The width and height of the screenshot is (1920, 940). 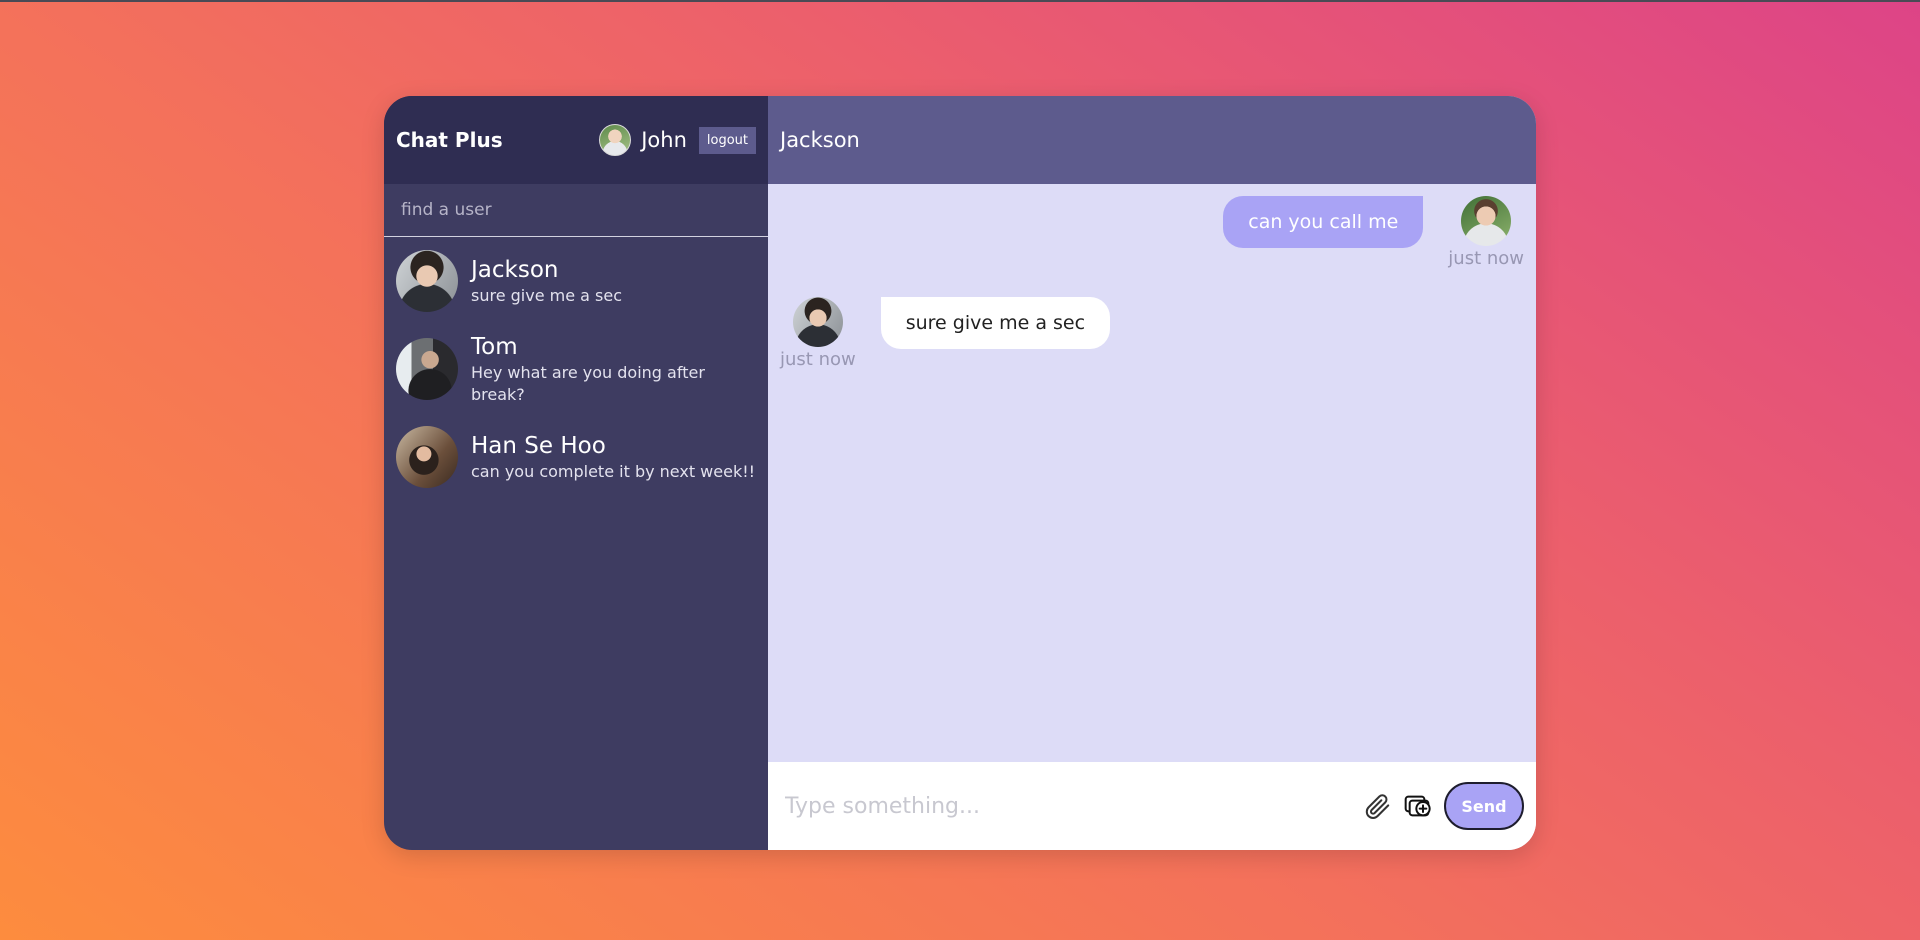 What do you see at coordinates (664, 140) in the screenshot?
I see `current-user-name: John` at bounding box center [664, 140].